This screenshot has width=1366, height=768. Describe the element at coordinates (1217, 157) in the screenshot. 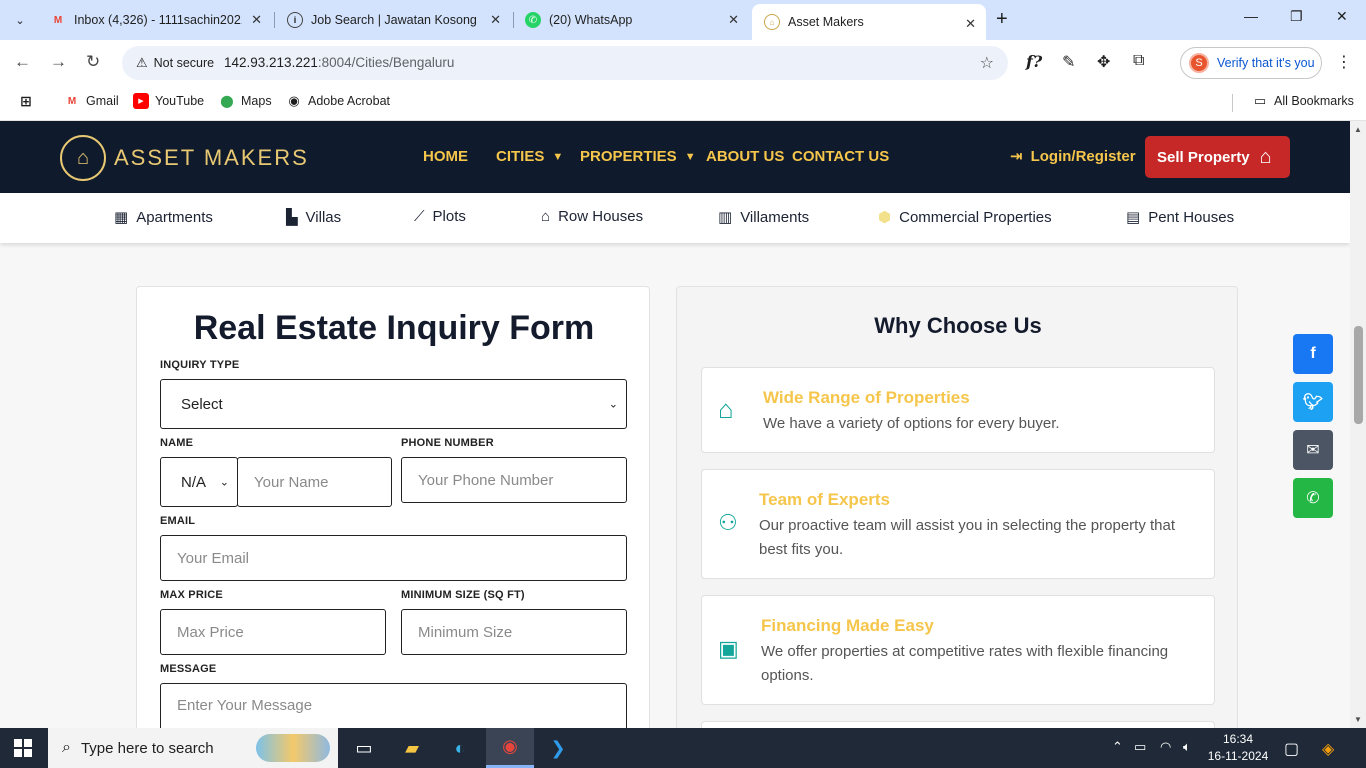

I see `sell-property-button: Sell Property ⌂` at that location.